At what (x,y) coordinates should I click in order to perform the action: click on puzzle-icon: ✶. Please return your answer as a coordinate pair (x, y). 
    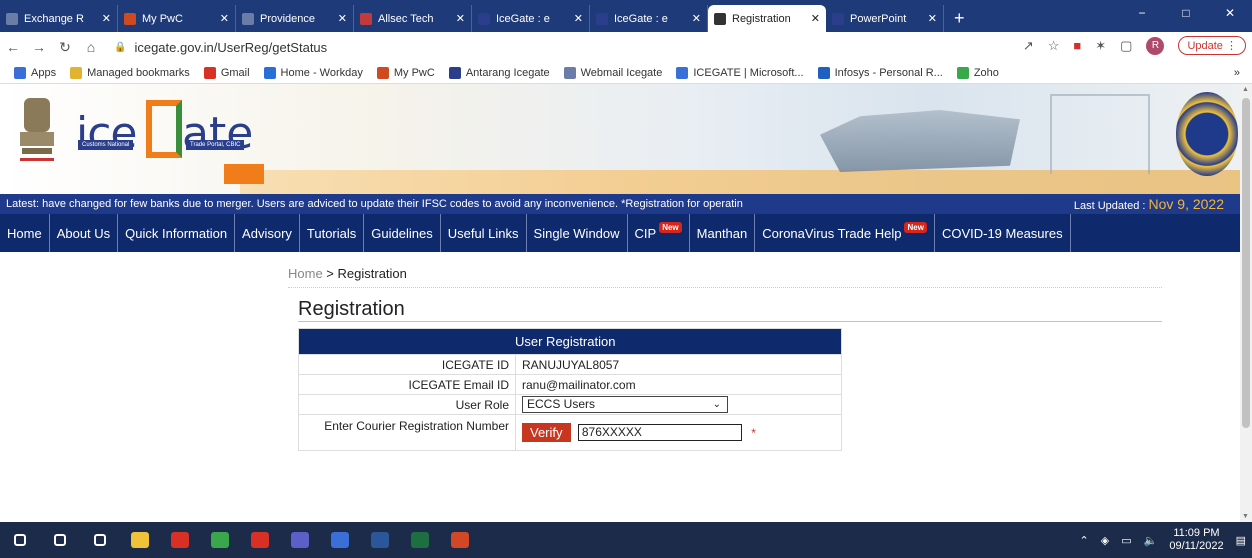
    Looking at the image, I should click on (1100, 46).